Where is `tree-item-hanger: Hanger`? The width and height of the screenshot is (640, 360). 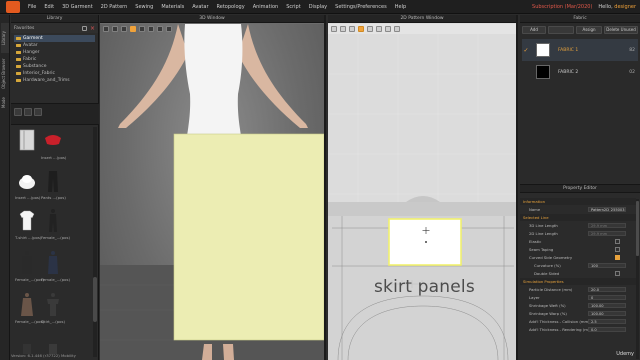
tree-item-hanger: Hanger is located at coordinates (54, 52).